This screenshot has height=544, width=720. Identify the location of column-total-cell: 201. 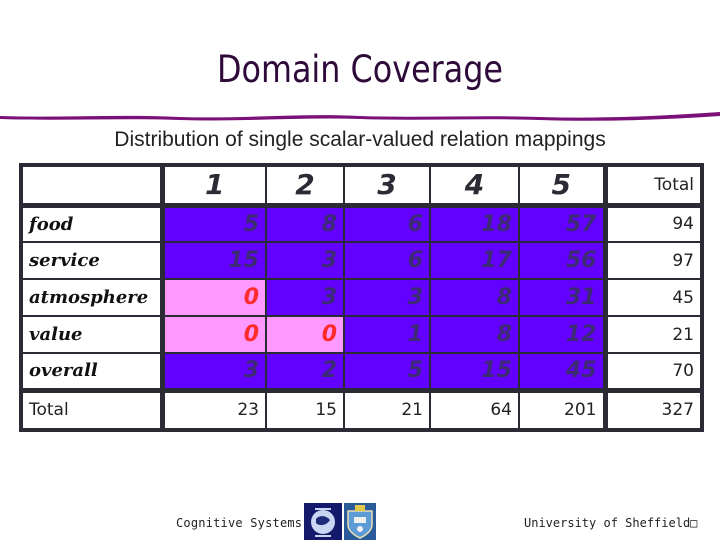
(562, 409).